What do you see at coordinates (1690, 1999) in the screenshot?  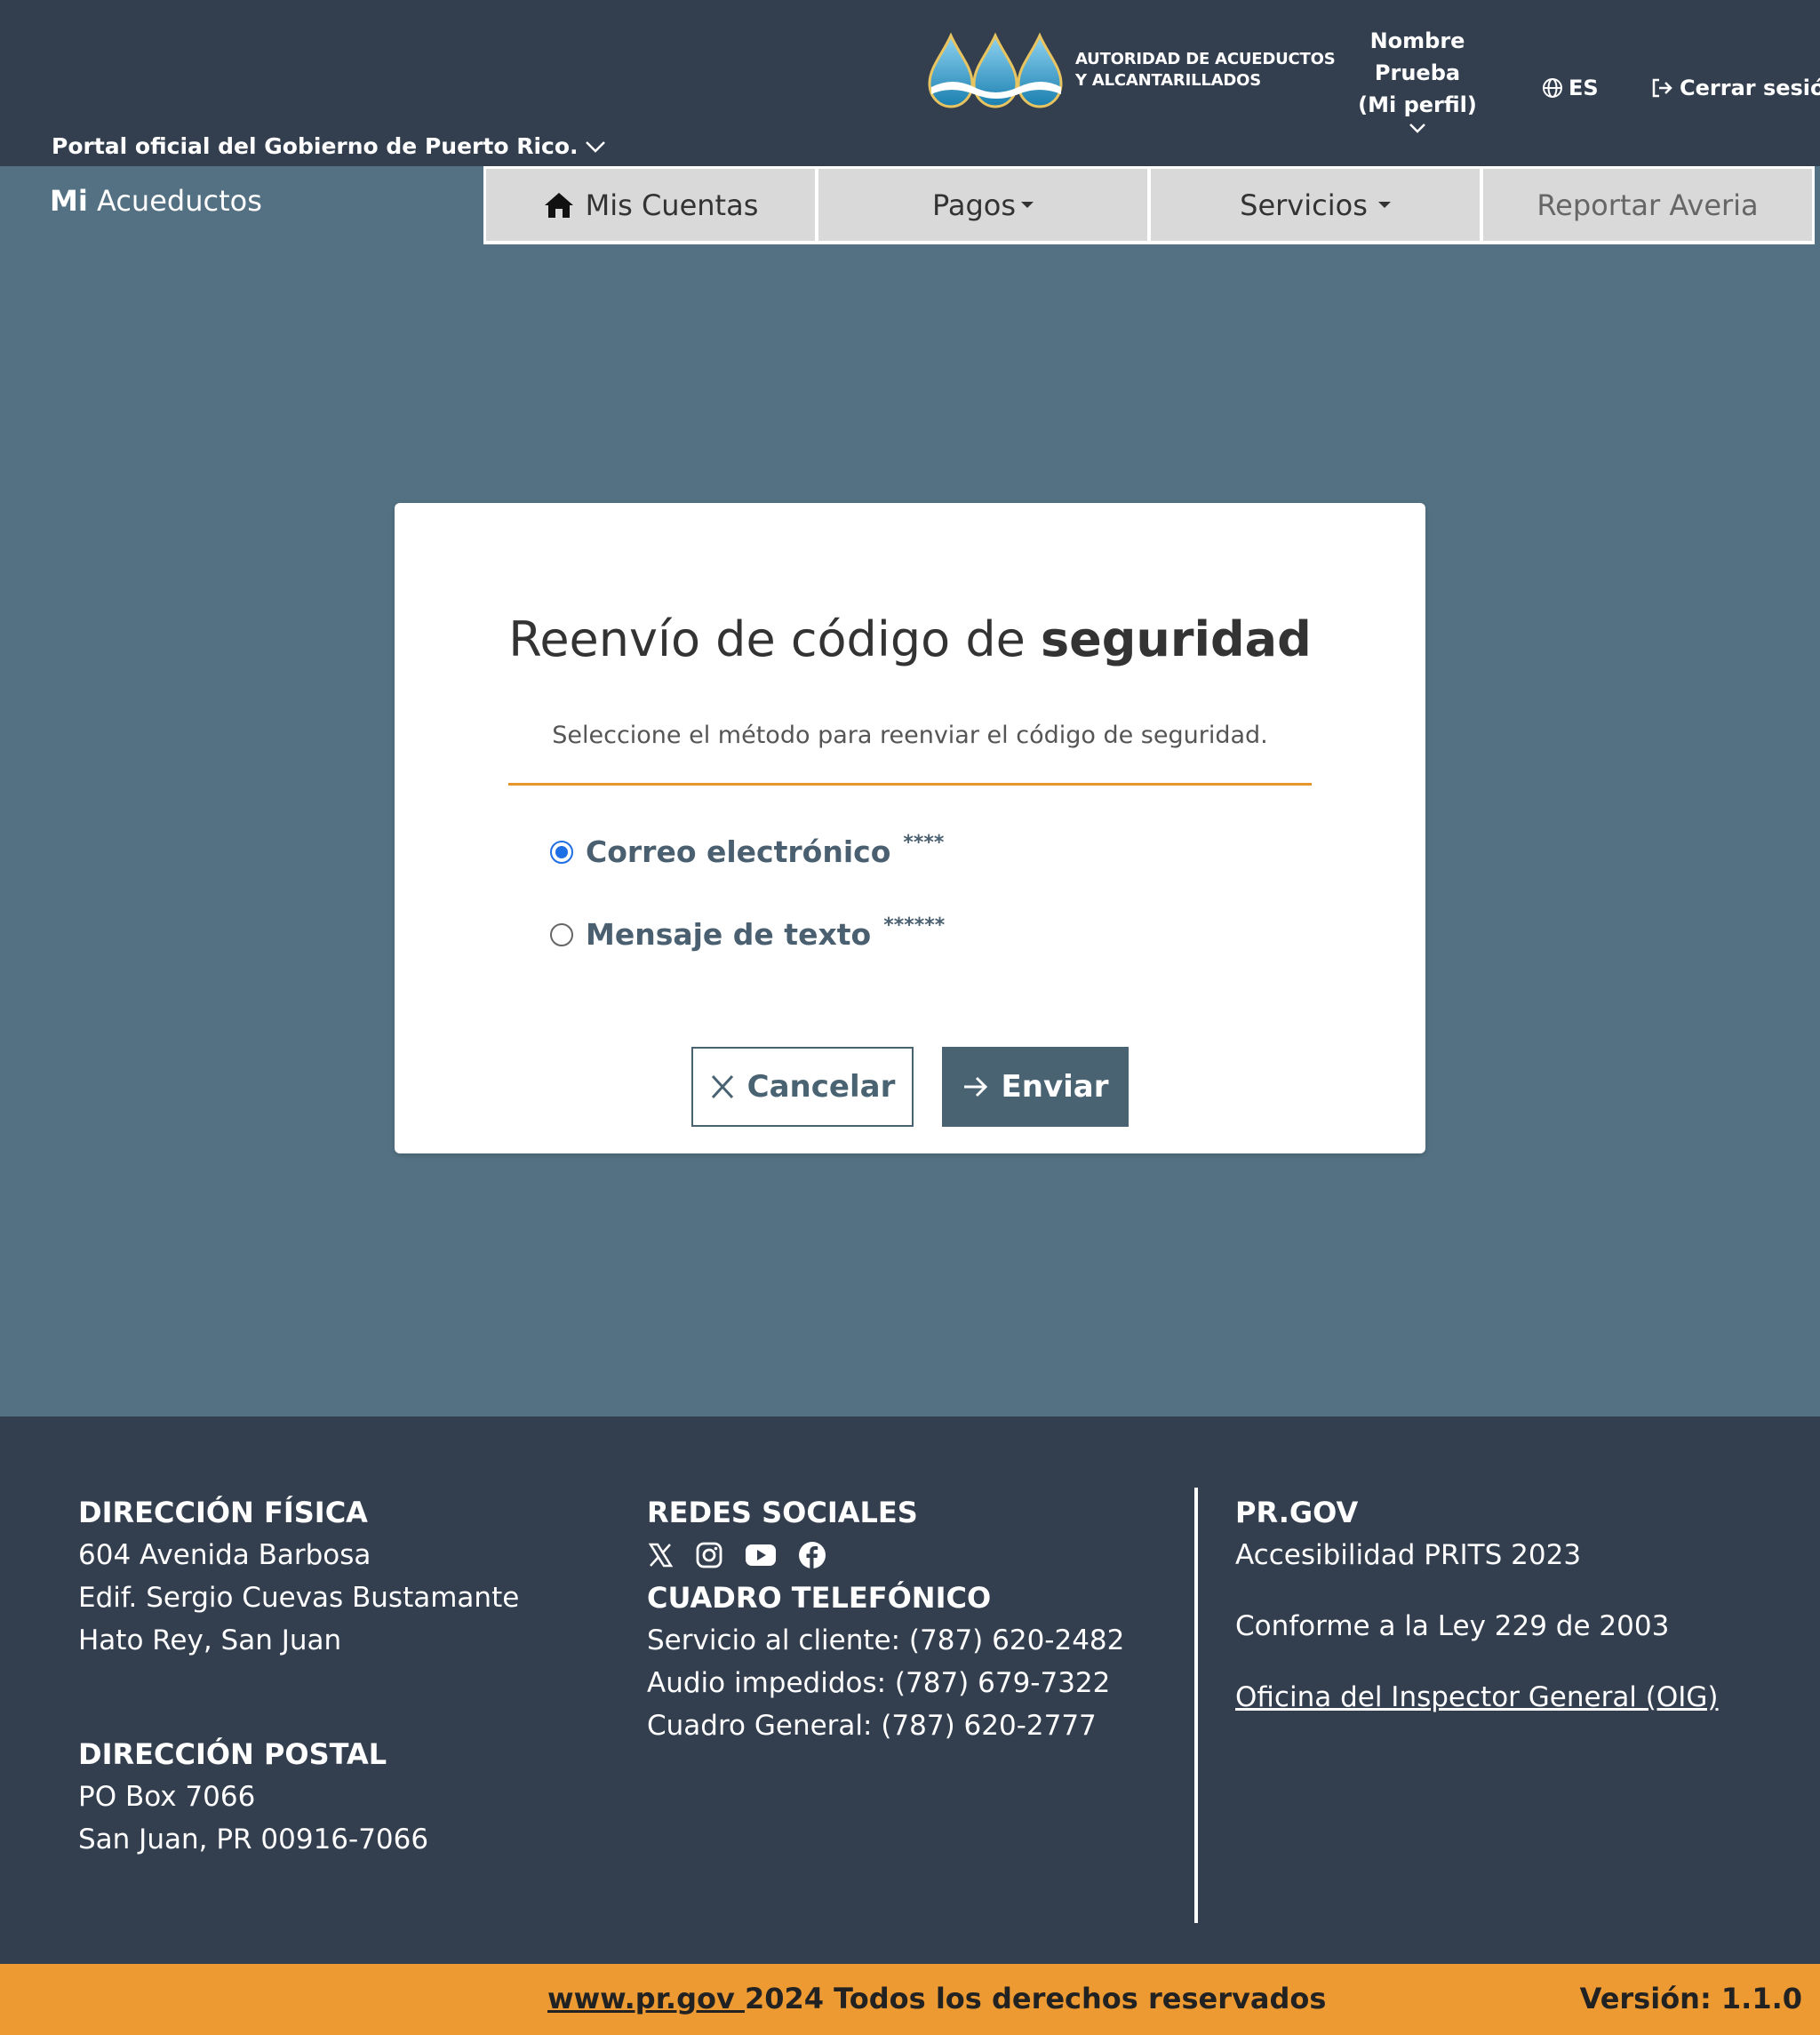 I see `version-label: Versión: 1.1.0` at bounding box center [1690, 1999].